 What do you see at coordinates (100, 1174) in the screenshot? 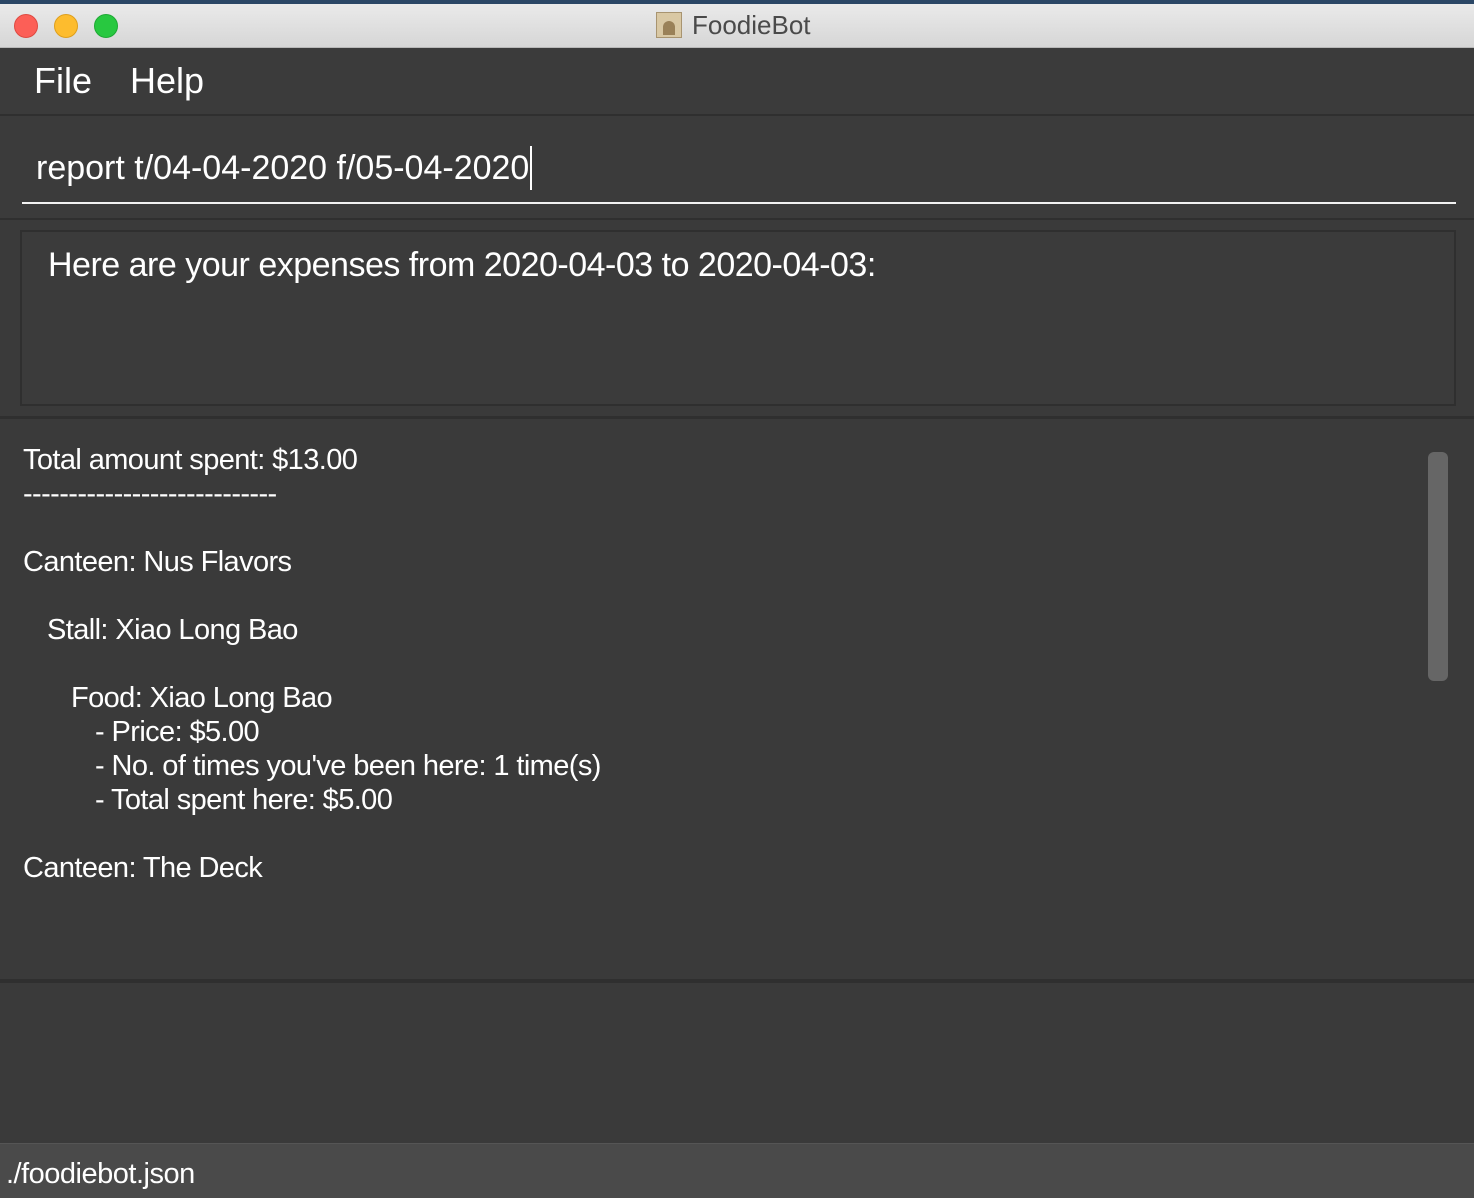
I see `save-file-path: ./foodiebot.json` at bounding box center [100, 1174].